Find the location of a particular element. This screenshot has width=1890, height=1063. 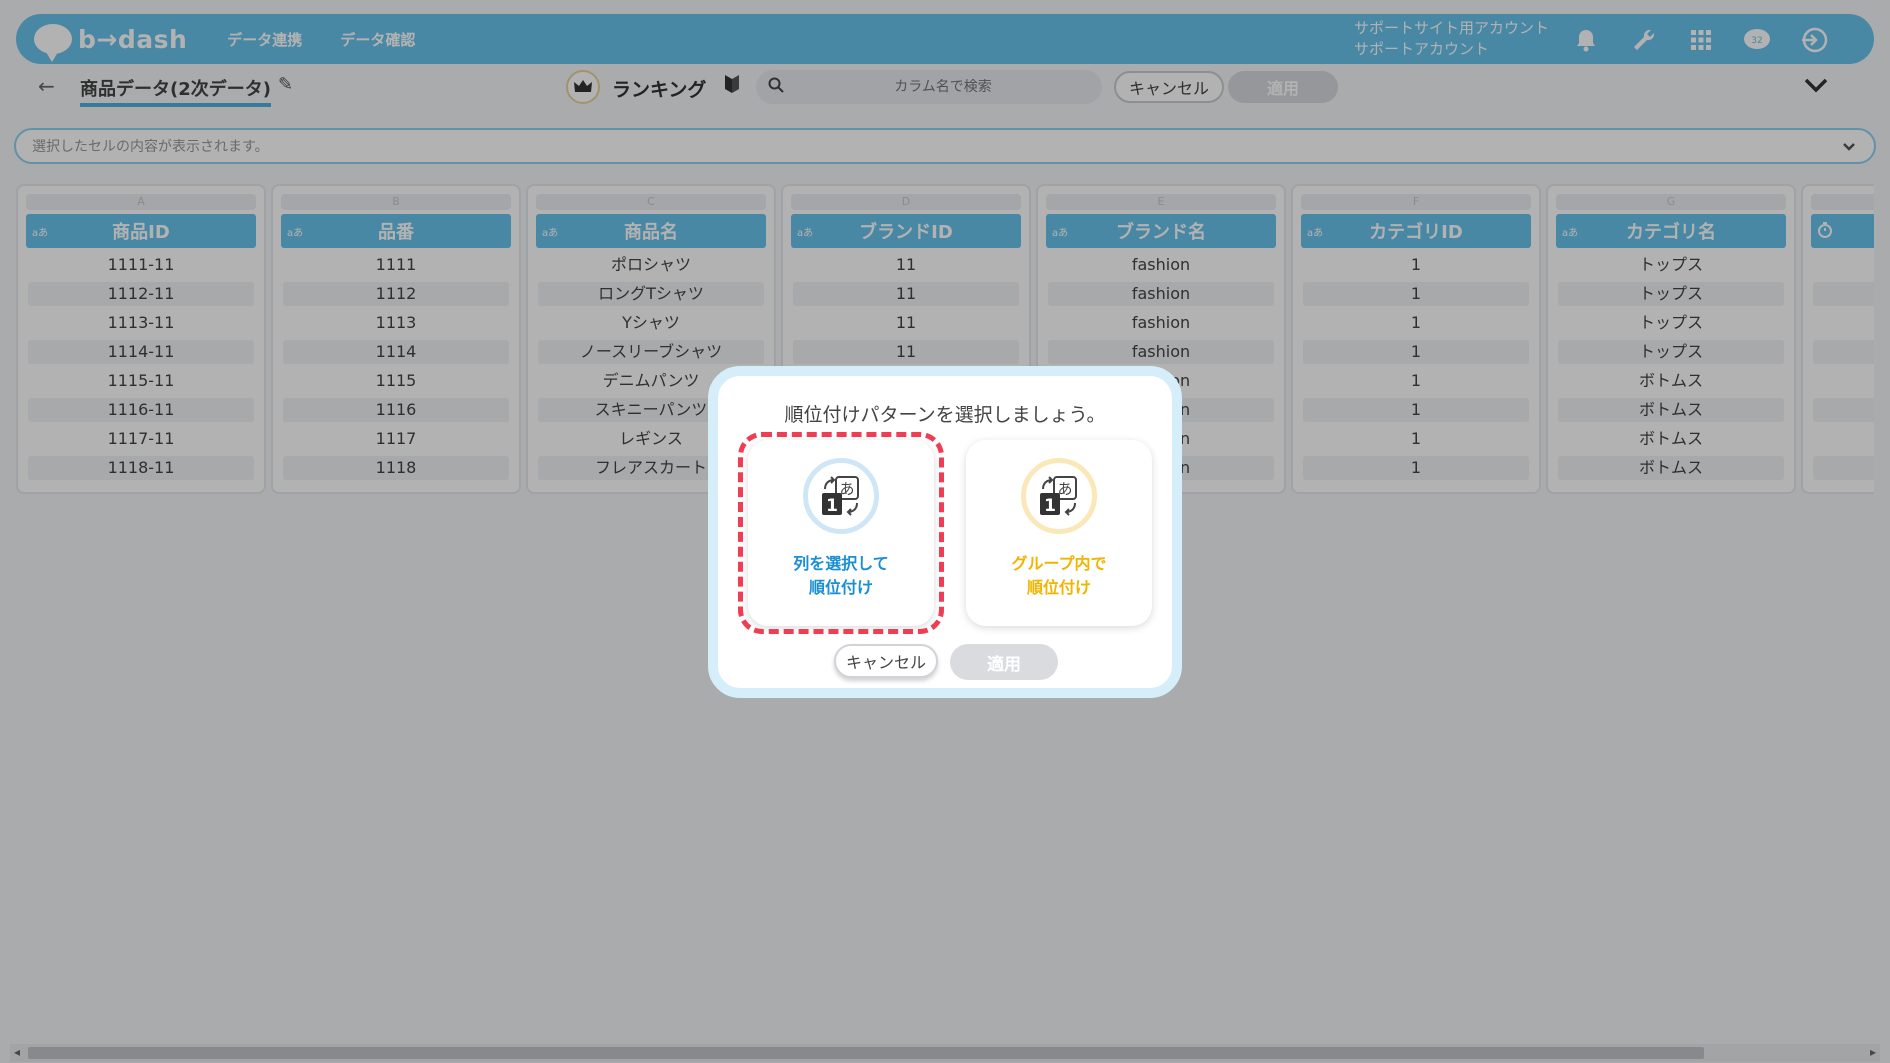

option-rank-by-column: あ 1 列を選択して 順位付け is located at coordinates (841, 533).